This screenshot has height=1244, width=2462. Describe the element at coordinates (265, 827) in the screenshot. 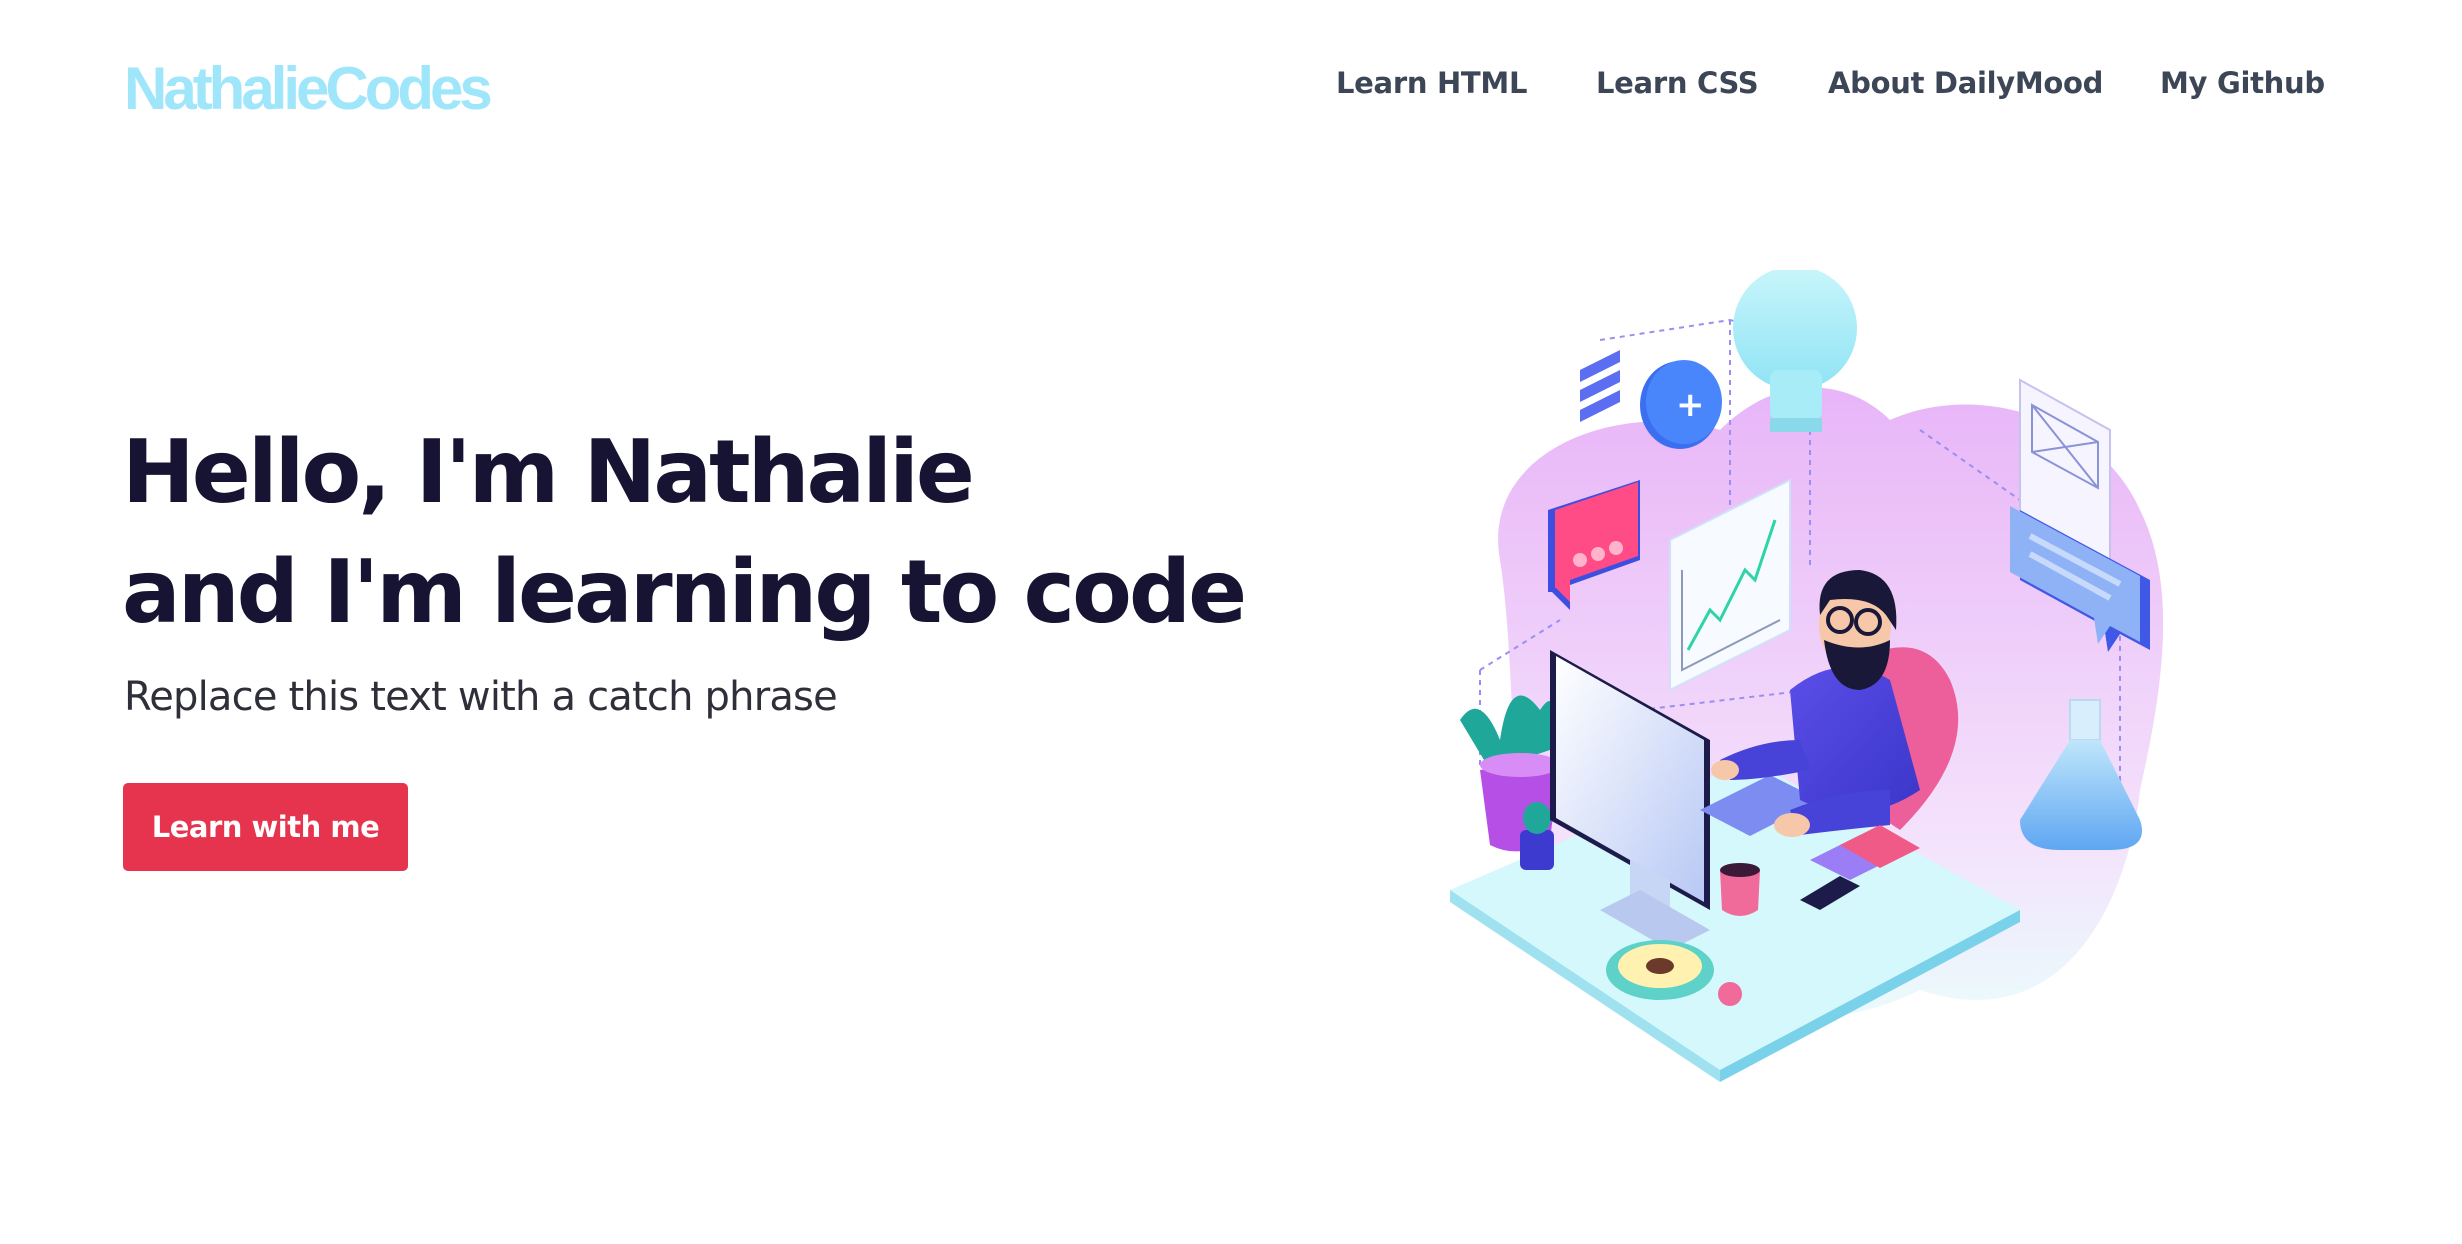

I see `learn-with-me-button: Learn with me` at that location.